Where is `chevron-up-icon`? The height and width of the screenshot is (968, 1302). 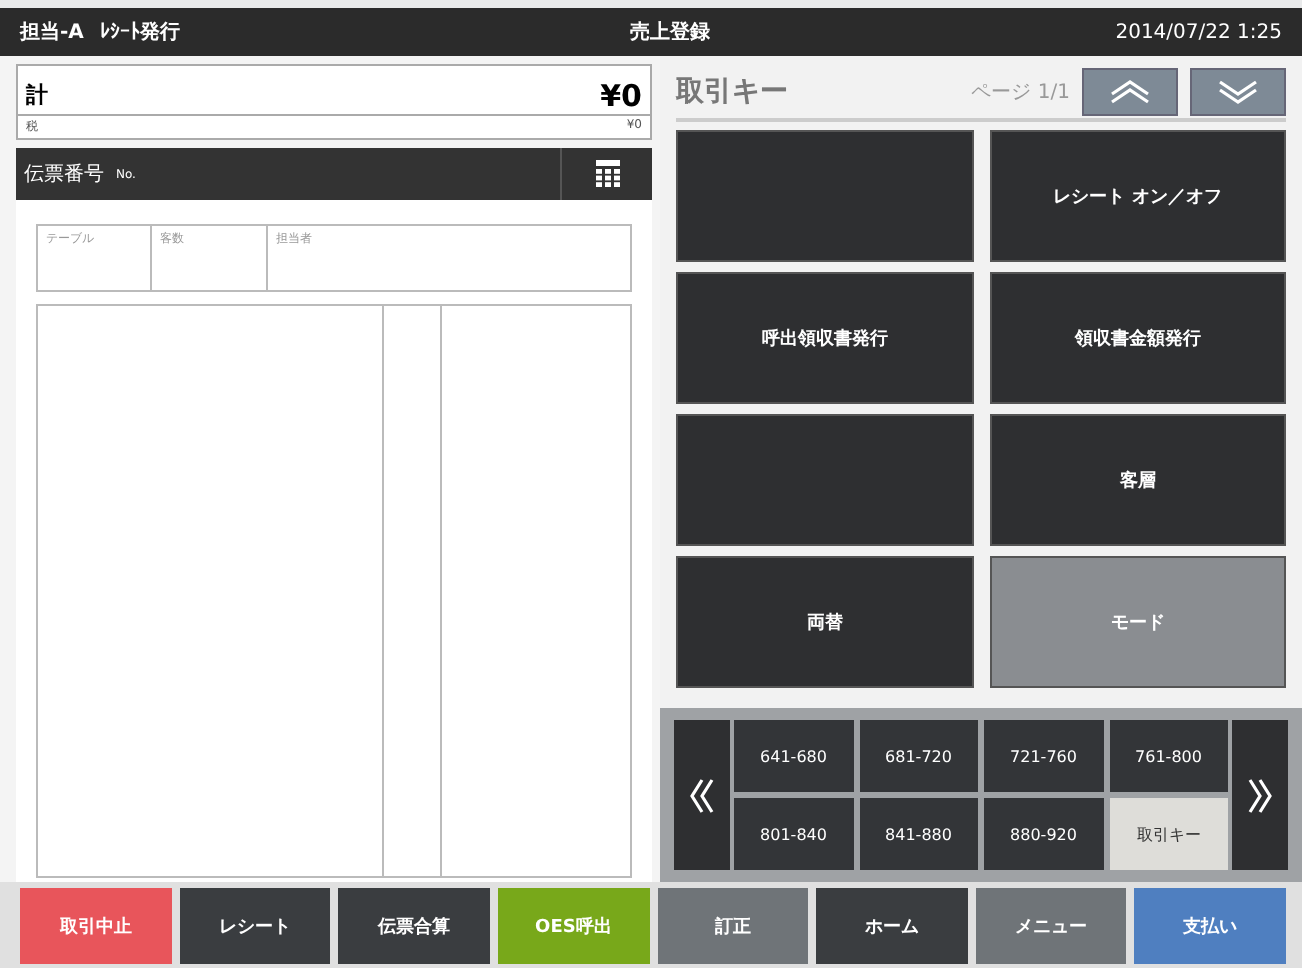 chevron-up-icon is located at coordinates (1130, 91).